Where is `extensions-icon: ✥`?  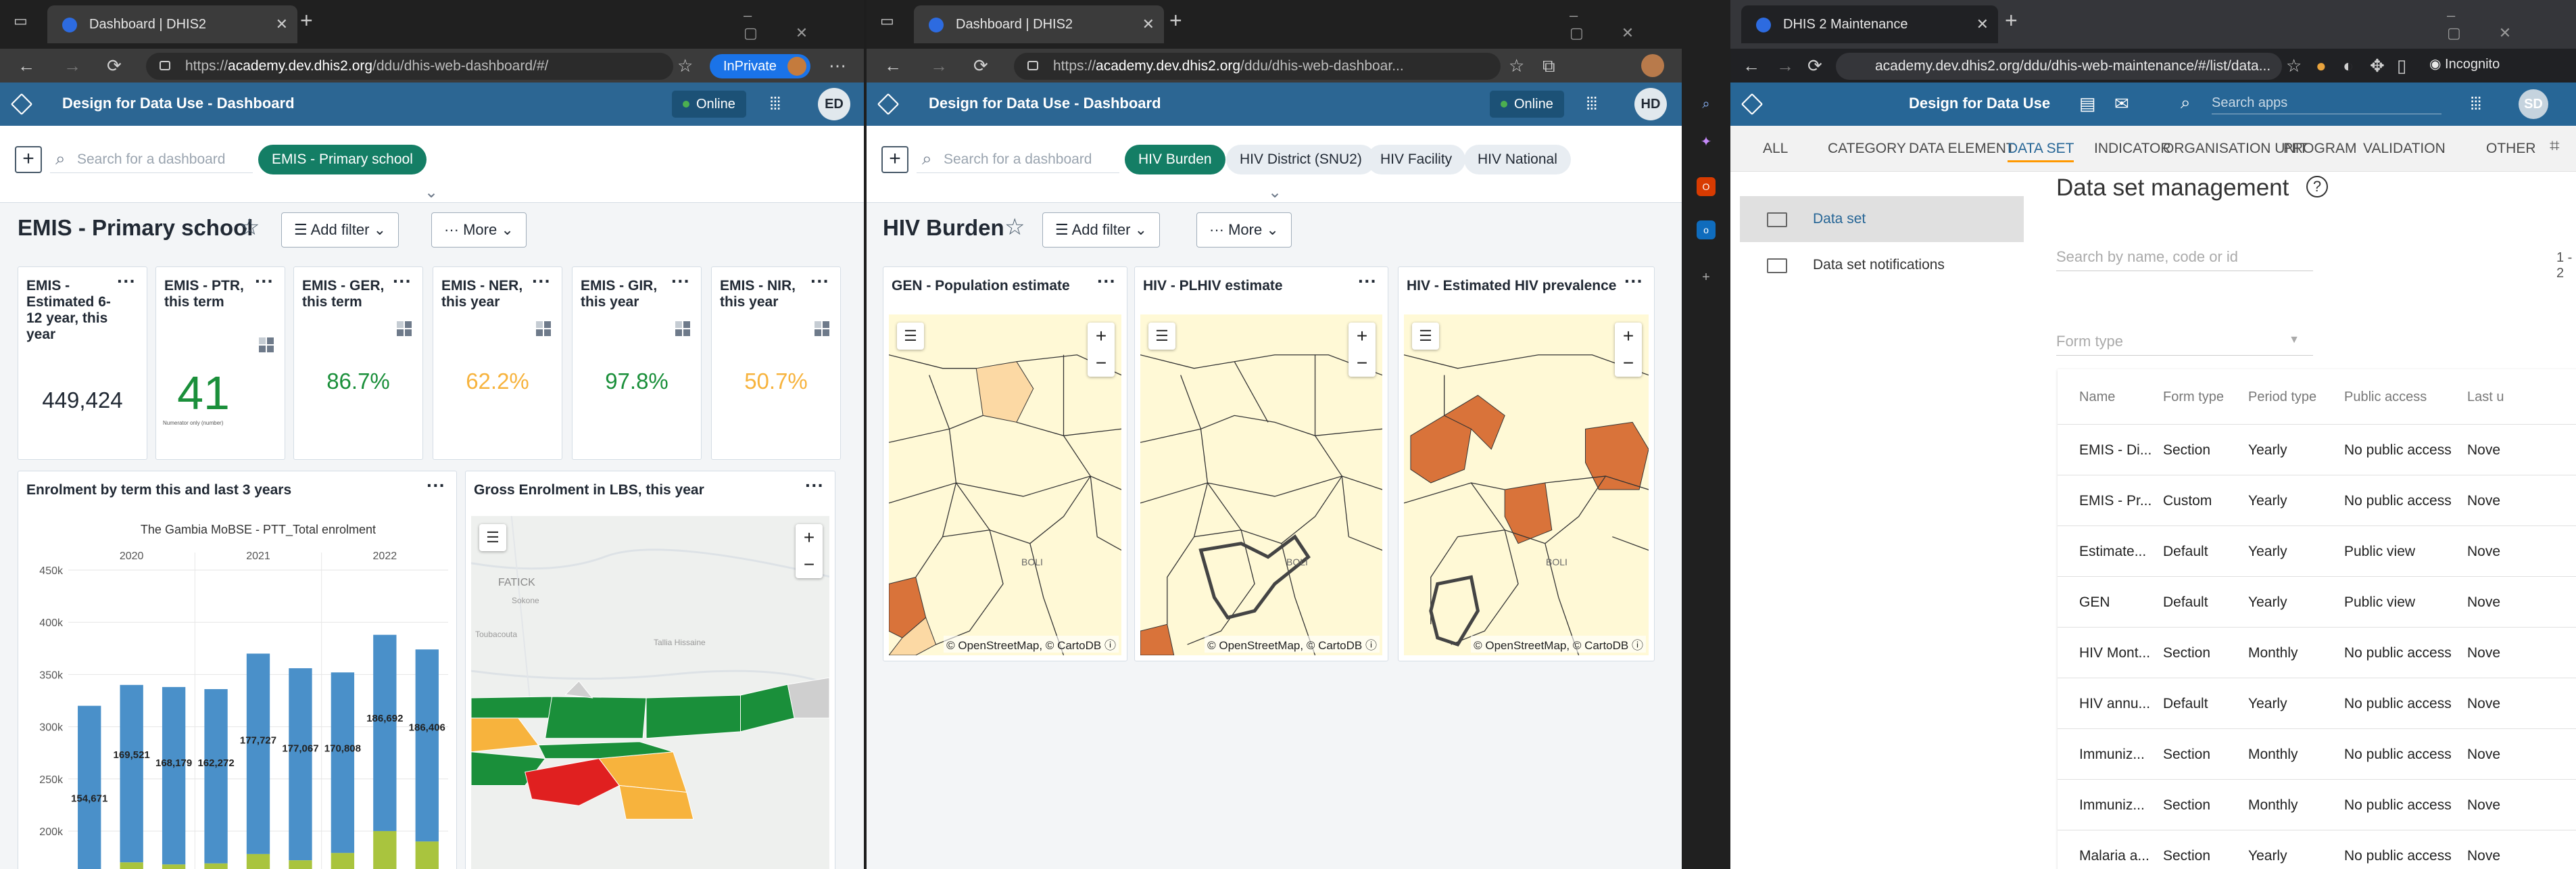
extensions-icon: ✥ is located at coordinates (2377, 66).